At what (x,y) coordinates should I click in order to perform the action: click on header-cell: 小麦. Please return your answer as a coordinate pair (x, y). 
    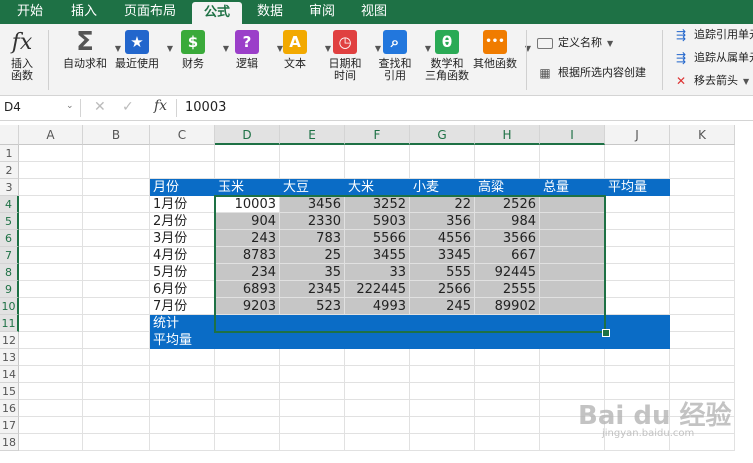
    Looking at the image, I should click on (442, 187).